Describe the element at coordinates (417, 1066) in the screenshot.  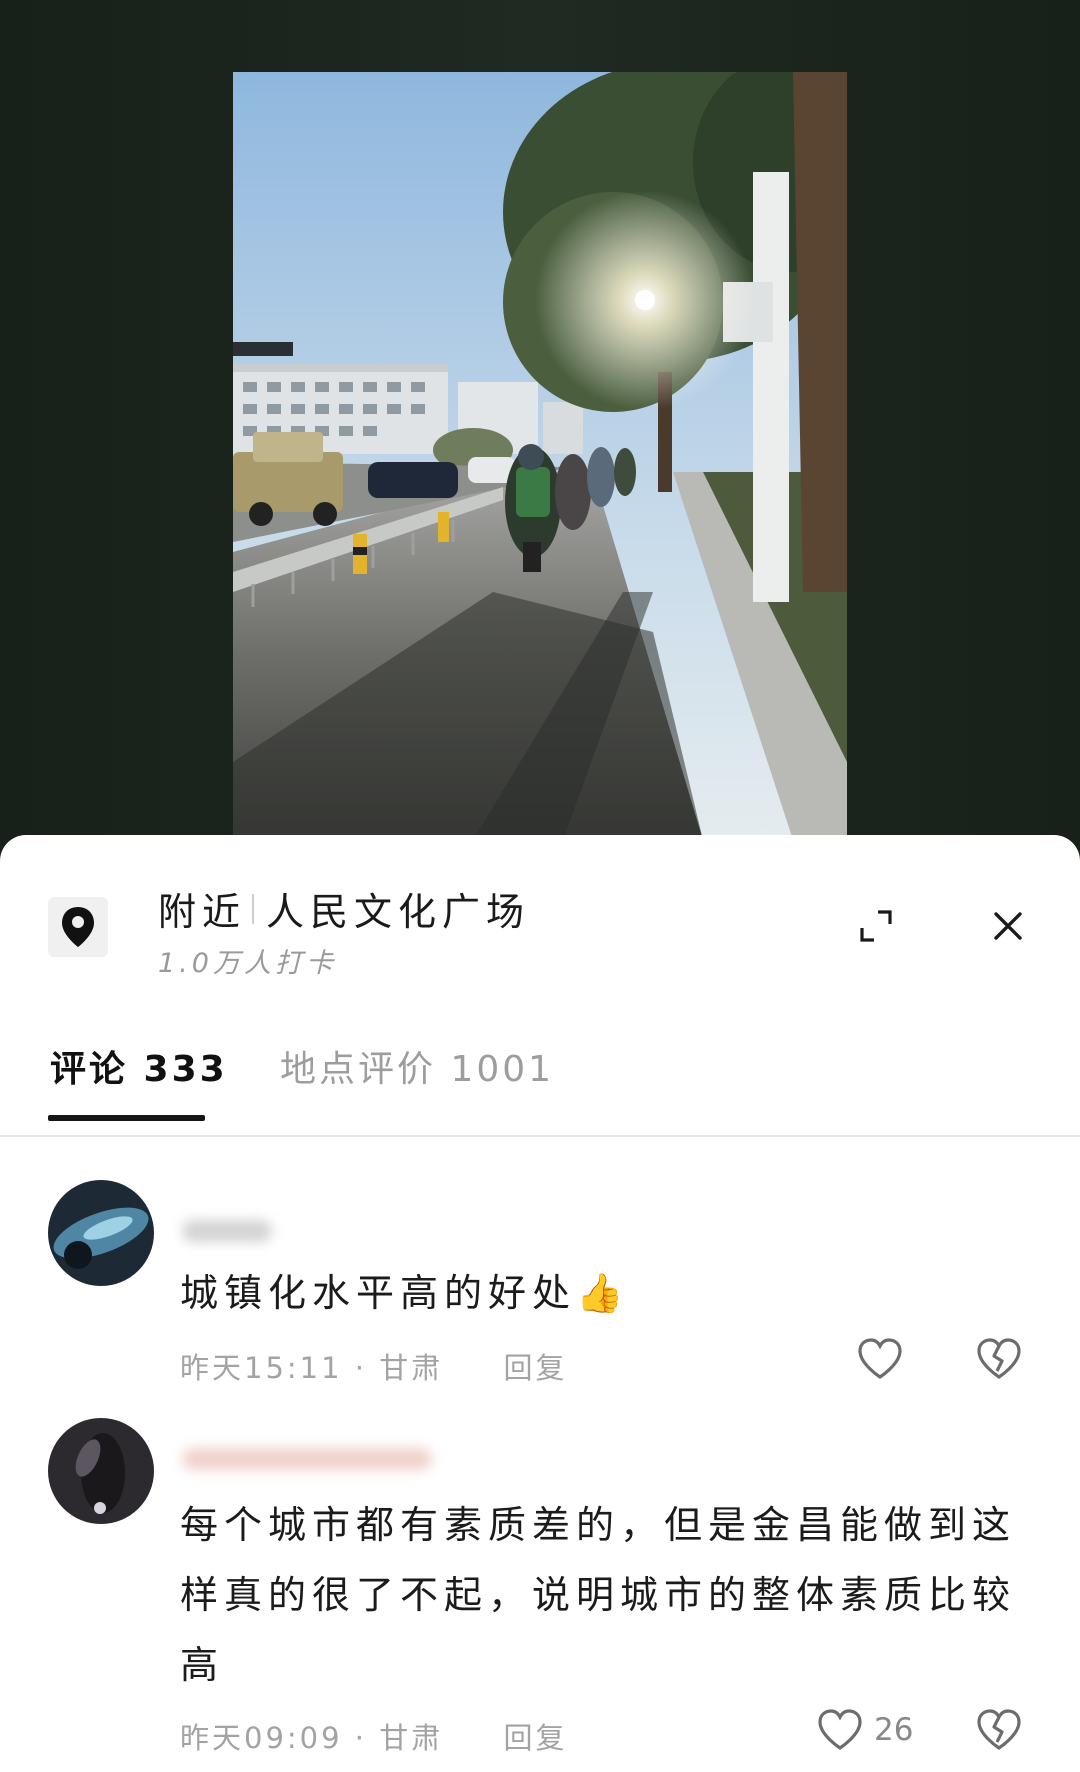
I see `tab-location-reviews: 地点评价 1001` at that location.